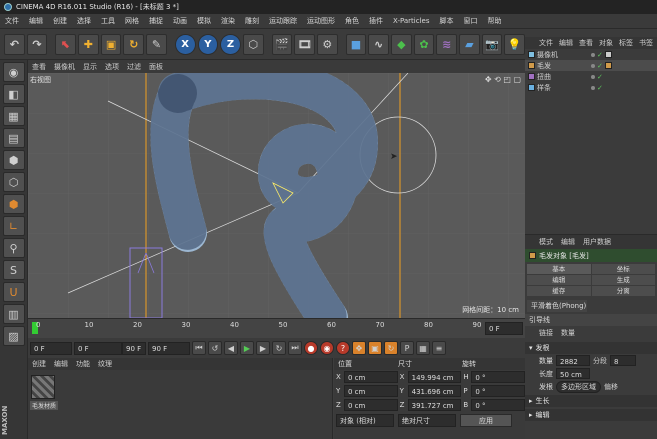 The height and width of the screenshot is (439, 657). Describe the element at coordinates (304, 44) in the screenshot. I see `render-picture-button: 🎞` at that location.